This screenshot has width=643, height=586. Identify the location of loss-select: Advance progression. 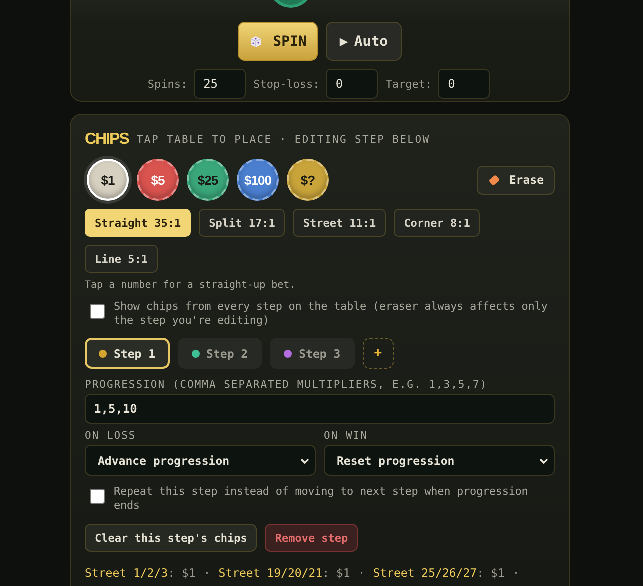
(200, 460).